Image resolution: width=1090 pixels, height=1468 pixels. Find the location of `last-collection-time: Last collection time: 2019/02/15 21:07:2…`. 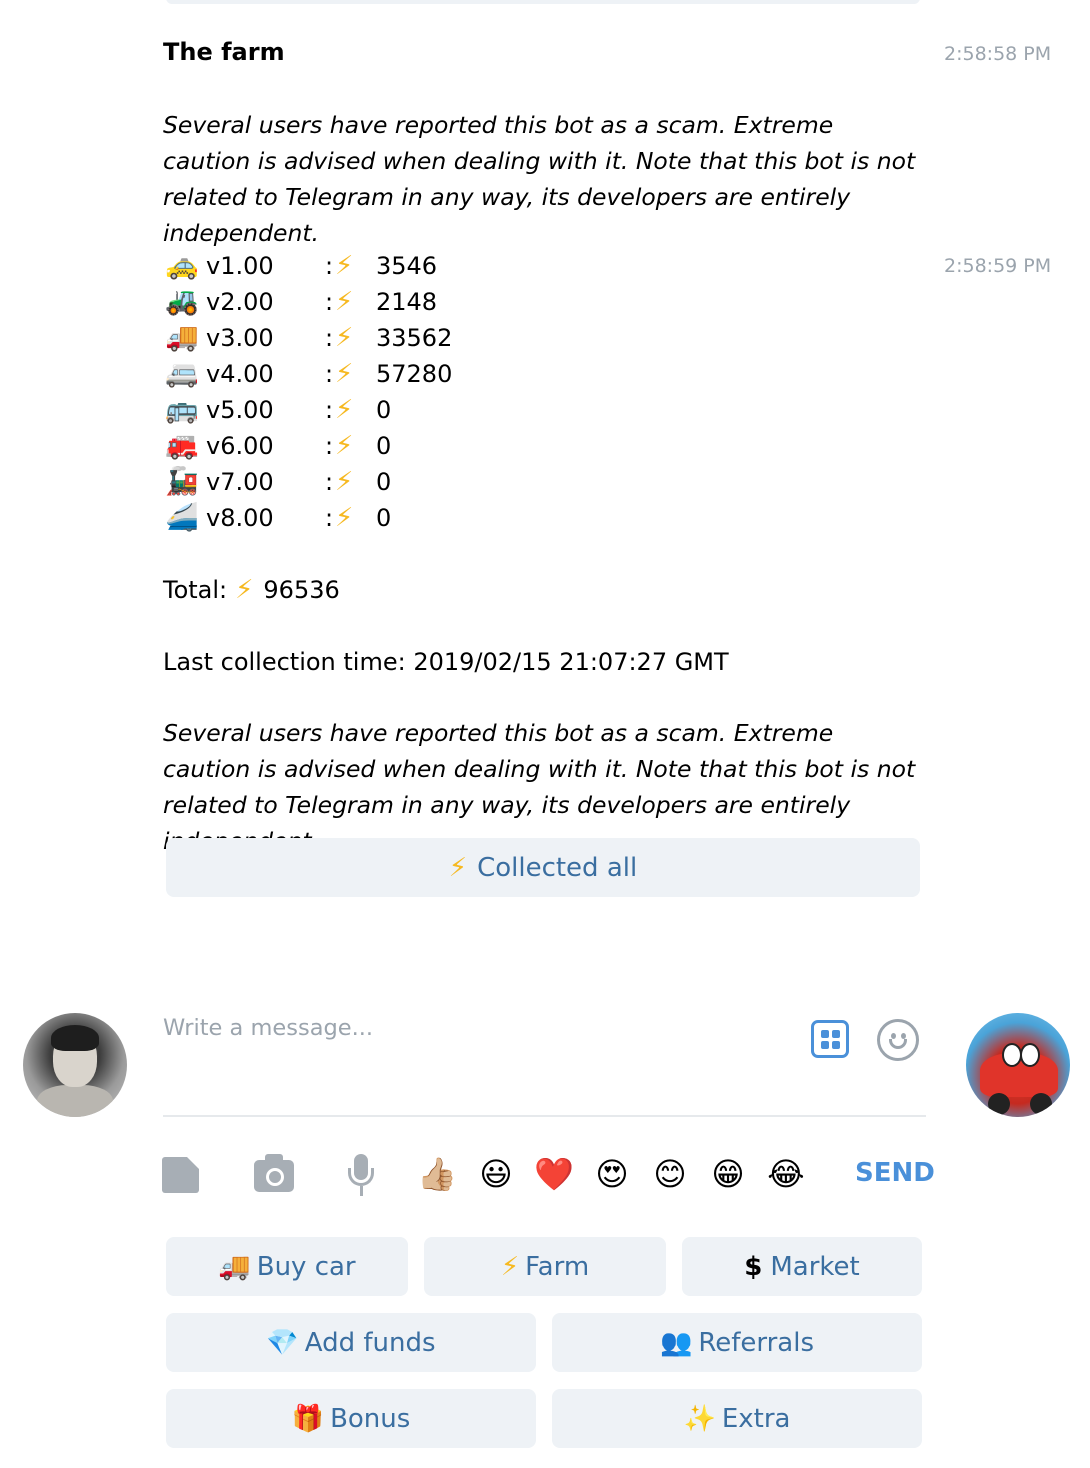

last-collection-time: Last collection time: 2019/02/15 21:07:2… is located at coordinates (446, 662).